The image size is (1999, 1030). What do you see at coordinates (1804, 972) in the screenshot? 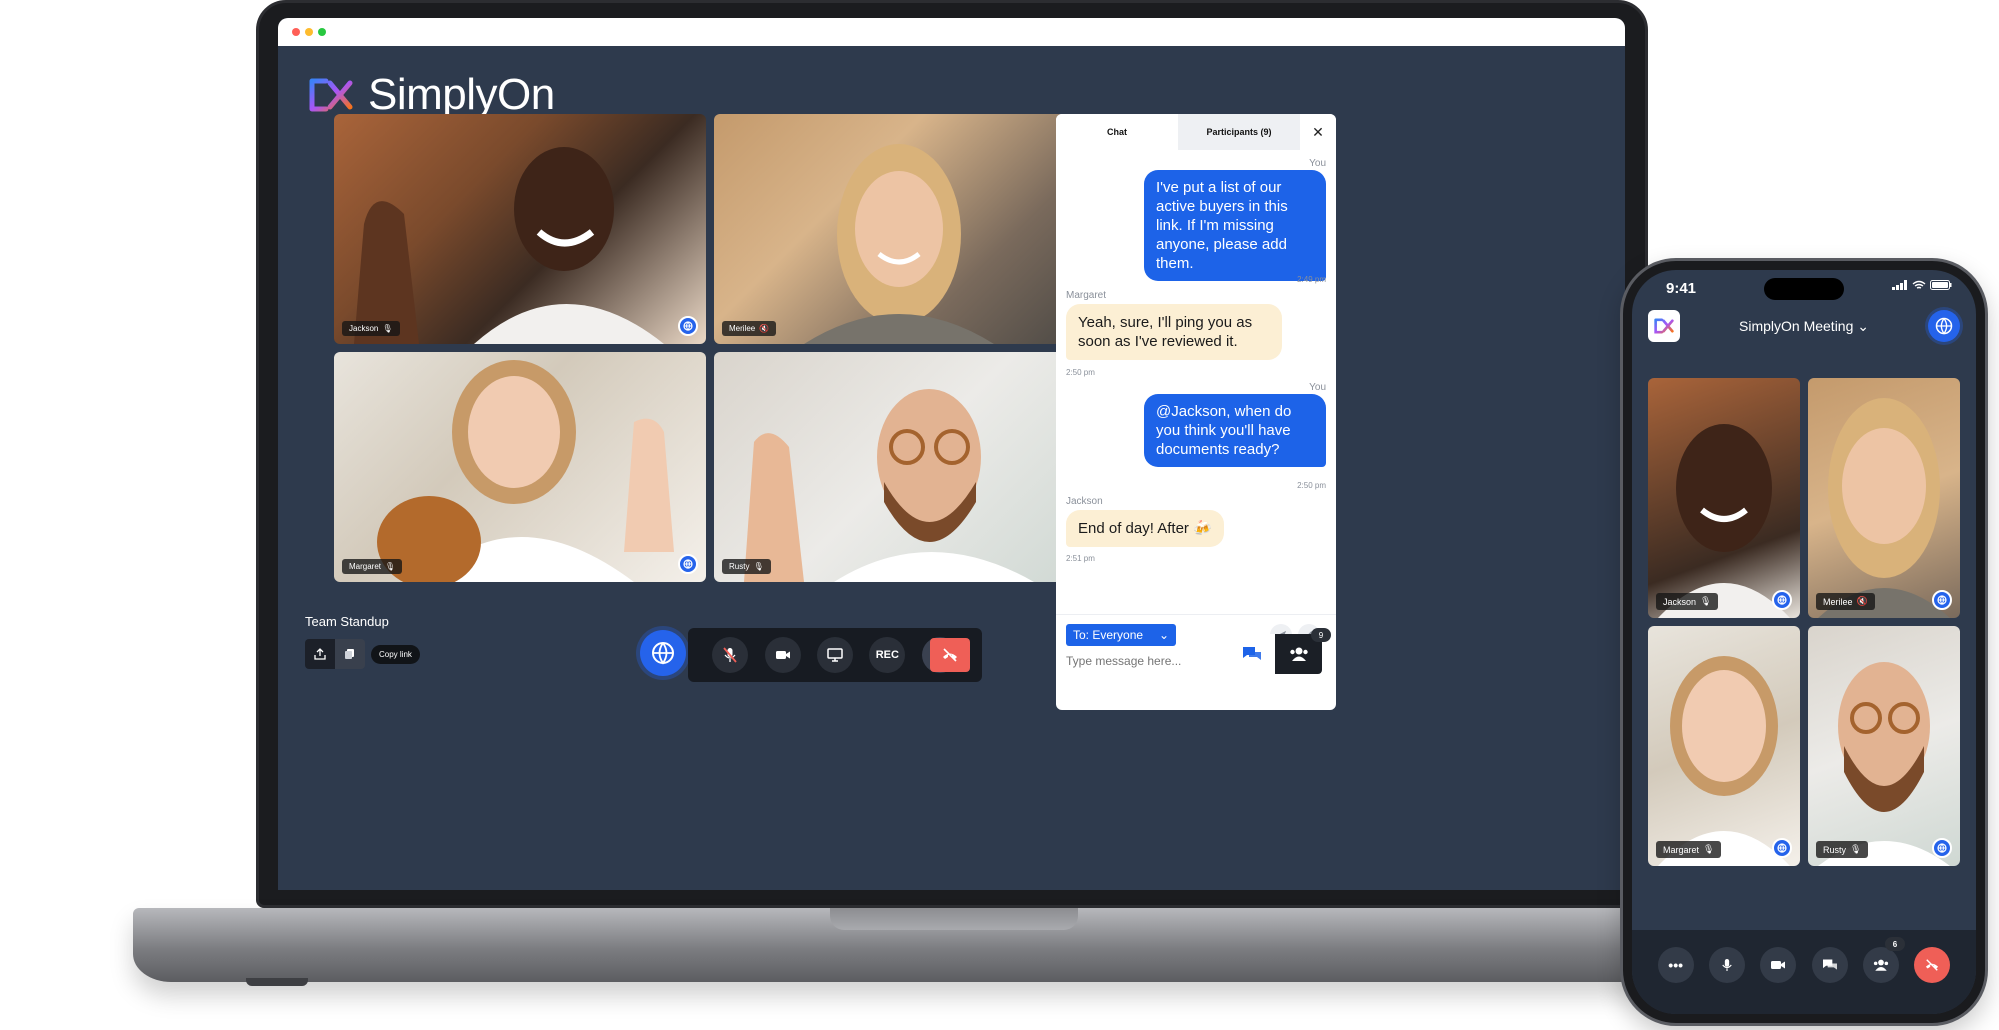
I see `phone-call-controls: ••• 6` at bounding box center [1804, 972].